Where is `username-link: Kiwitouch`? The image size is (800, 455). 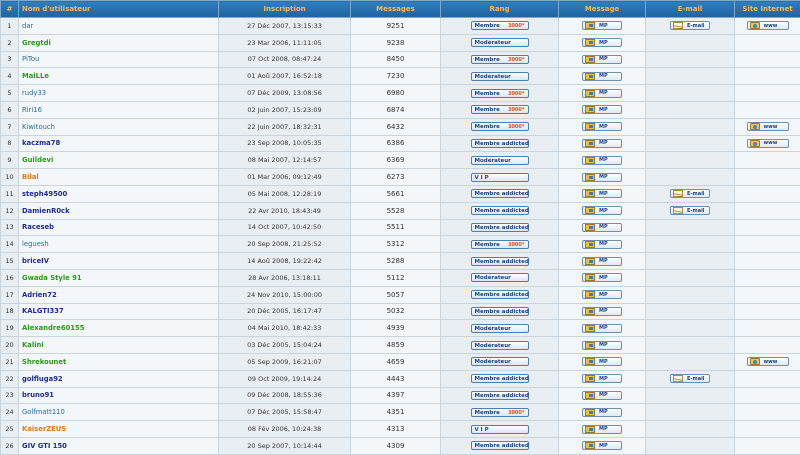 username-link: Kiwitouch is located at coordinates (118, 126).